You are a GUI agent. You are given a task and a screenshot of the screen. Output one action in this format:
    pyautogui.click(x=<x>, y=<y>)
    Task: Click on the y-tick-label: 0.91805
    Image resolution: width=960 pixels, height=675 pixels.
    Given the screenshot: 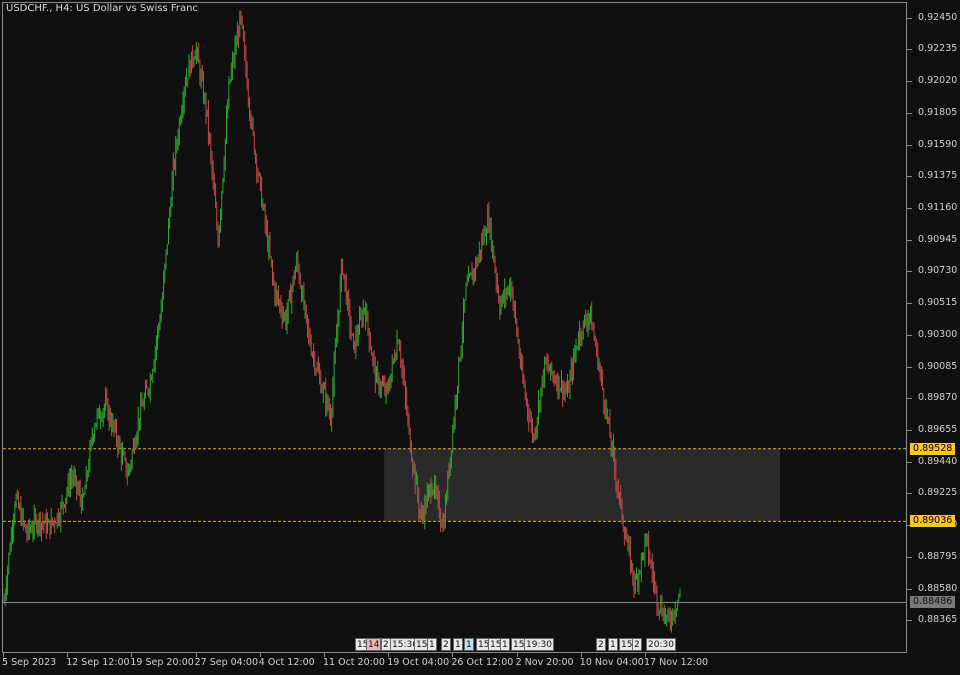 What is the action you would take?
    pyautogui.click(x=938, y=112)
    